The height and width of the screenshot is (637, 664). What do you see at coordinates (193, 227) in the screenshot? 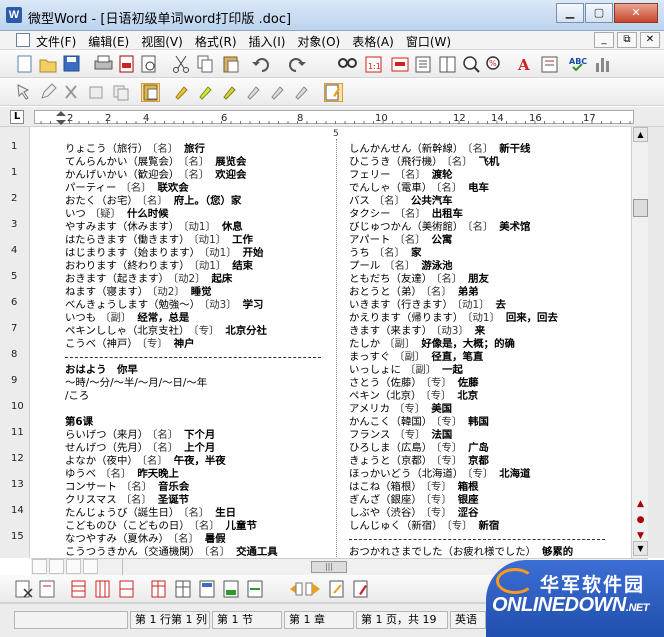
I see `vocab-line: やすみます（休みます） 〔动1〕 休息` at bounding box center [193, 227].